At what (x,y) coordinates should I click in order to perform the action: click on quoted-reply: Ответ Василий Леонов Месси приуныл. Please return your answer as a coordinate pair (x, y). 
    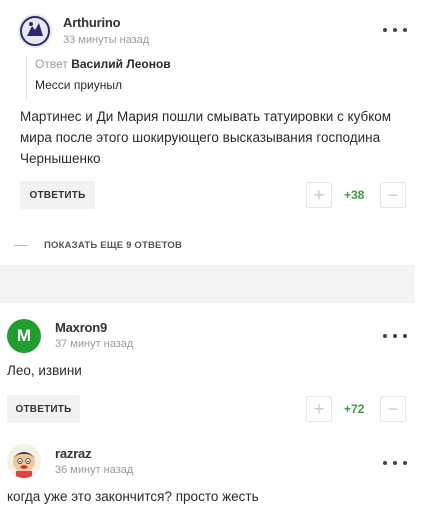
    Looking at the image, I should click on (98, 78).